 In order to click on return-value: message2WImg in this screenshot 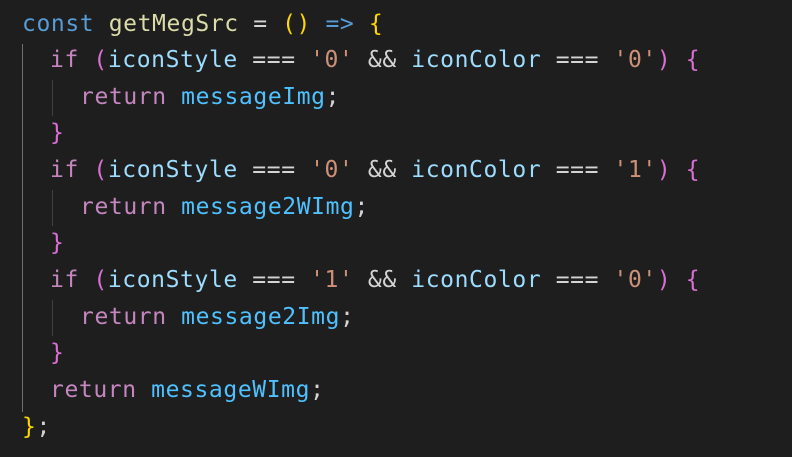, I will do `click(268, 207)`.